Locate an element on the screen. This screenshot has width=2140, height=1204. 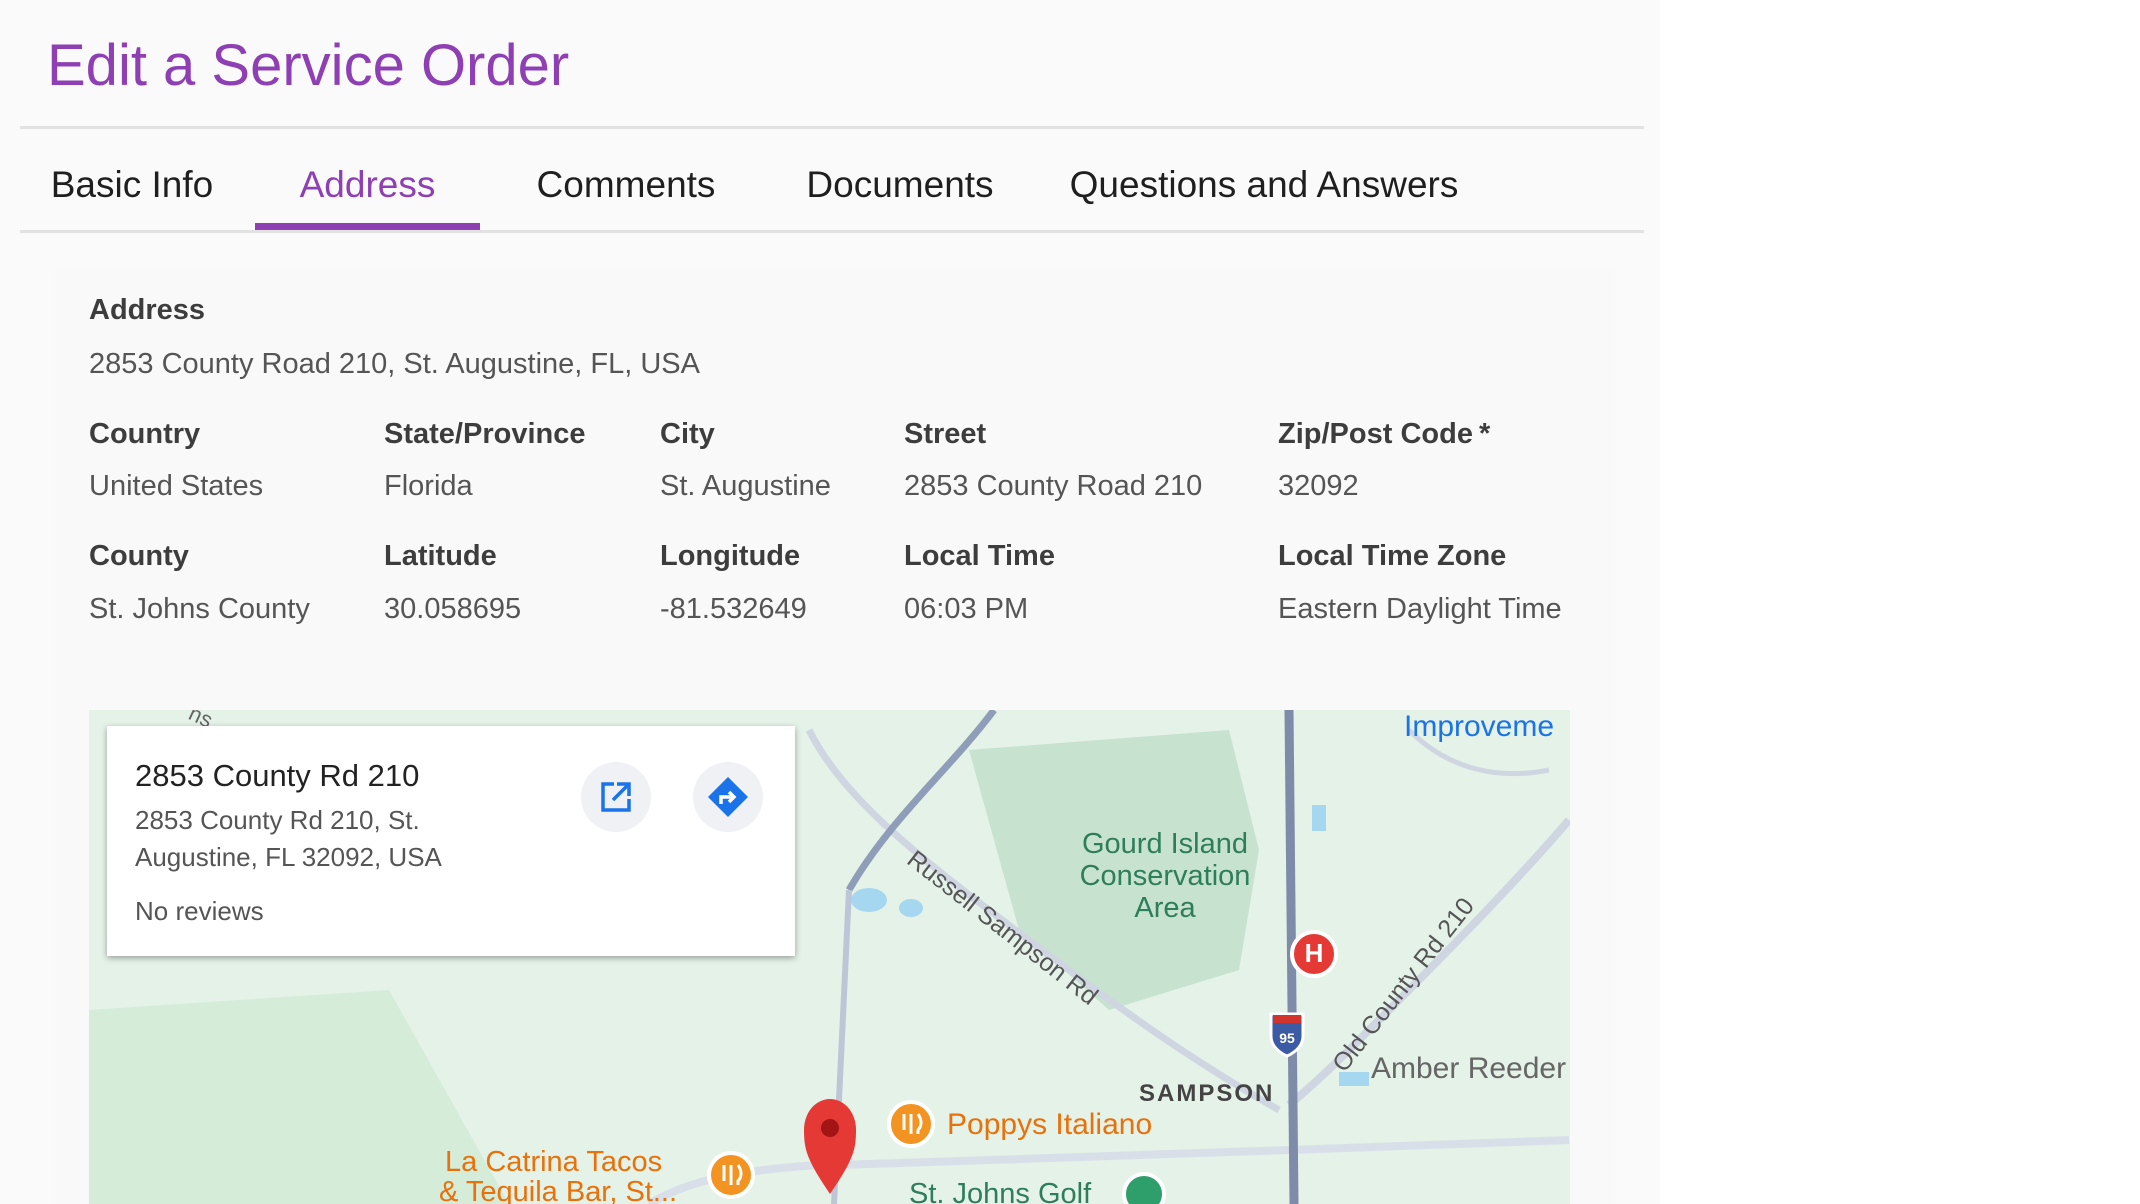
page-title: Edit a Service Order is located at coordinates (308, 65).